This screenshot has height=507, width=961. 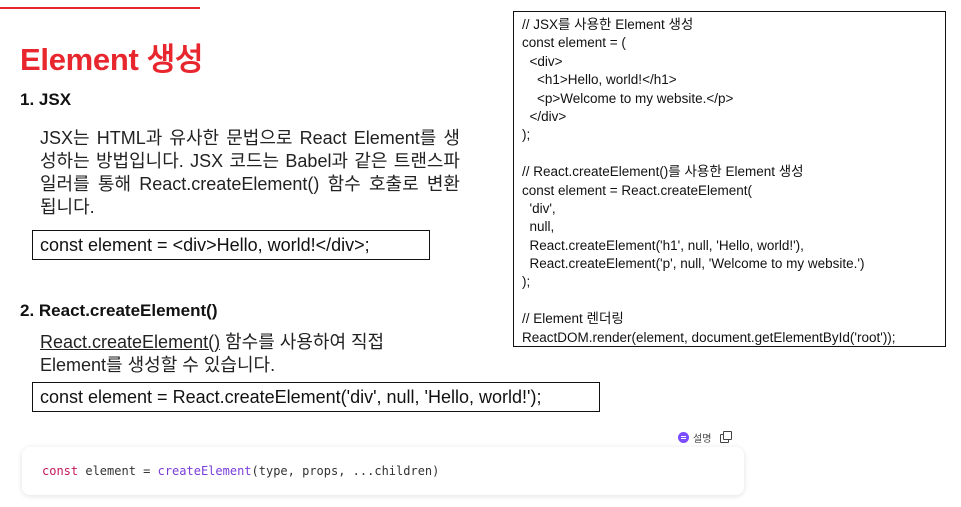 What do you see at coordinates (637, 190) in the screenshot?
I see `code-line: const element = React.createElement(` at bounding box center [637, 190].